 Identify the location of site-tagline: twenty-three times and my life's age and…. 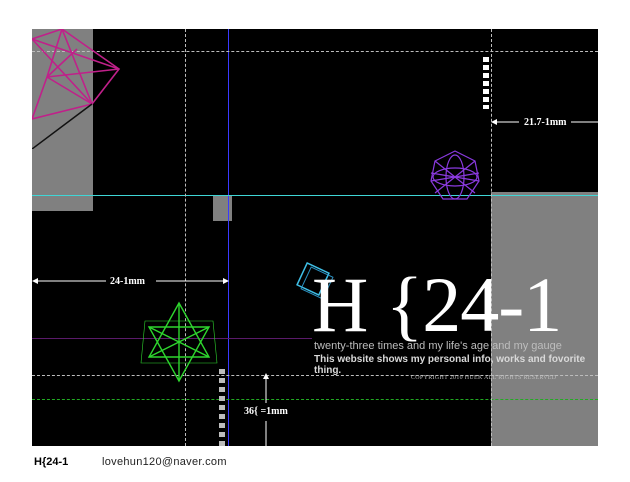
(438, 346).